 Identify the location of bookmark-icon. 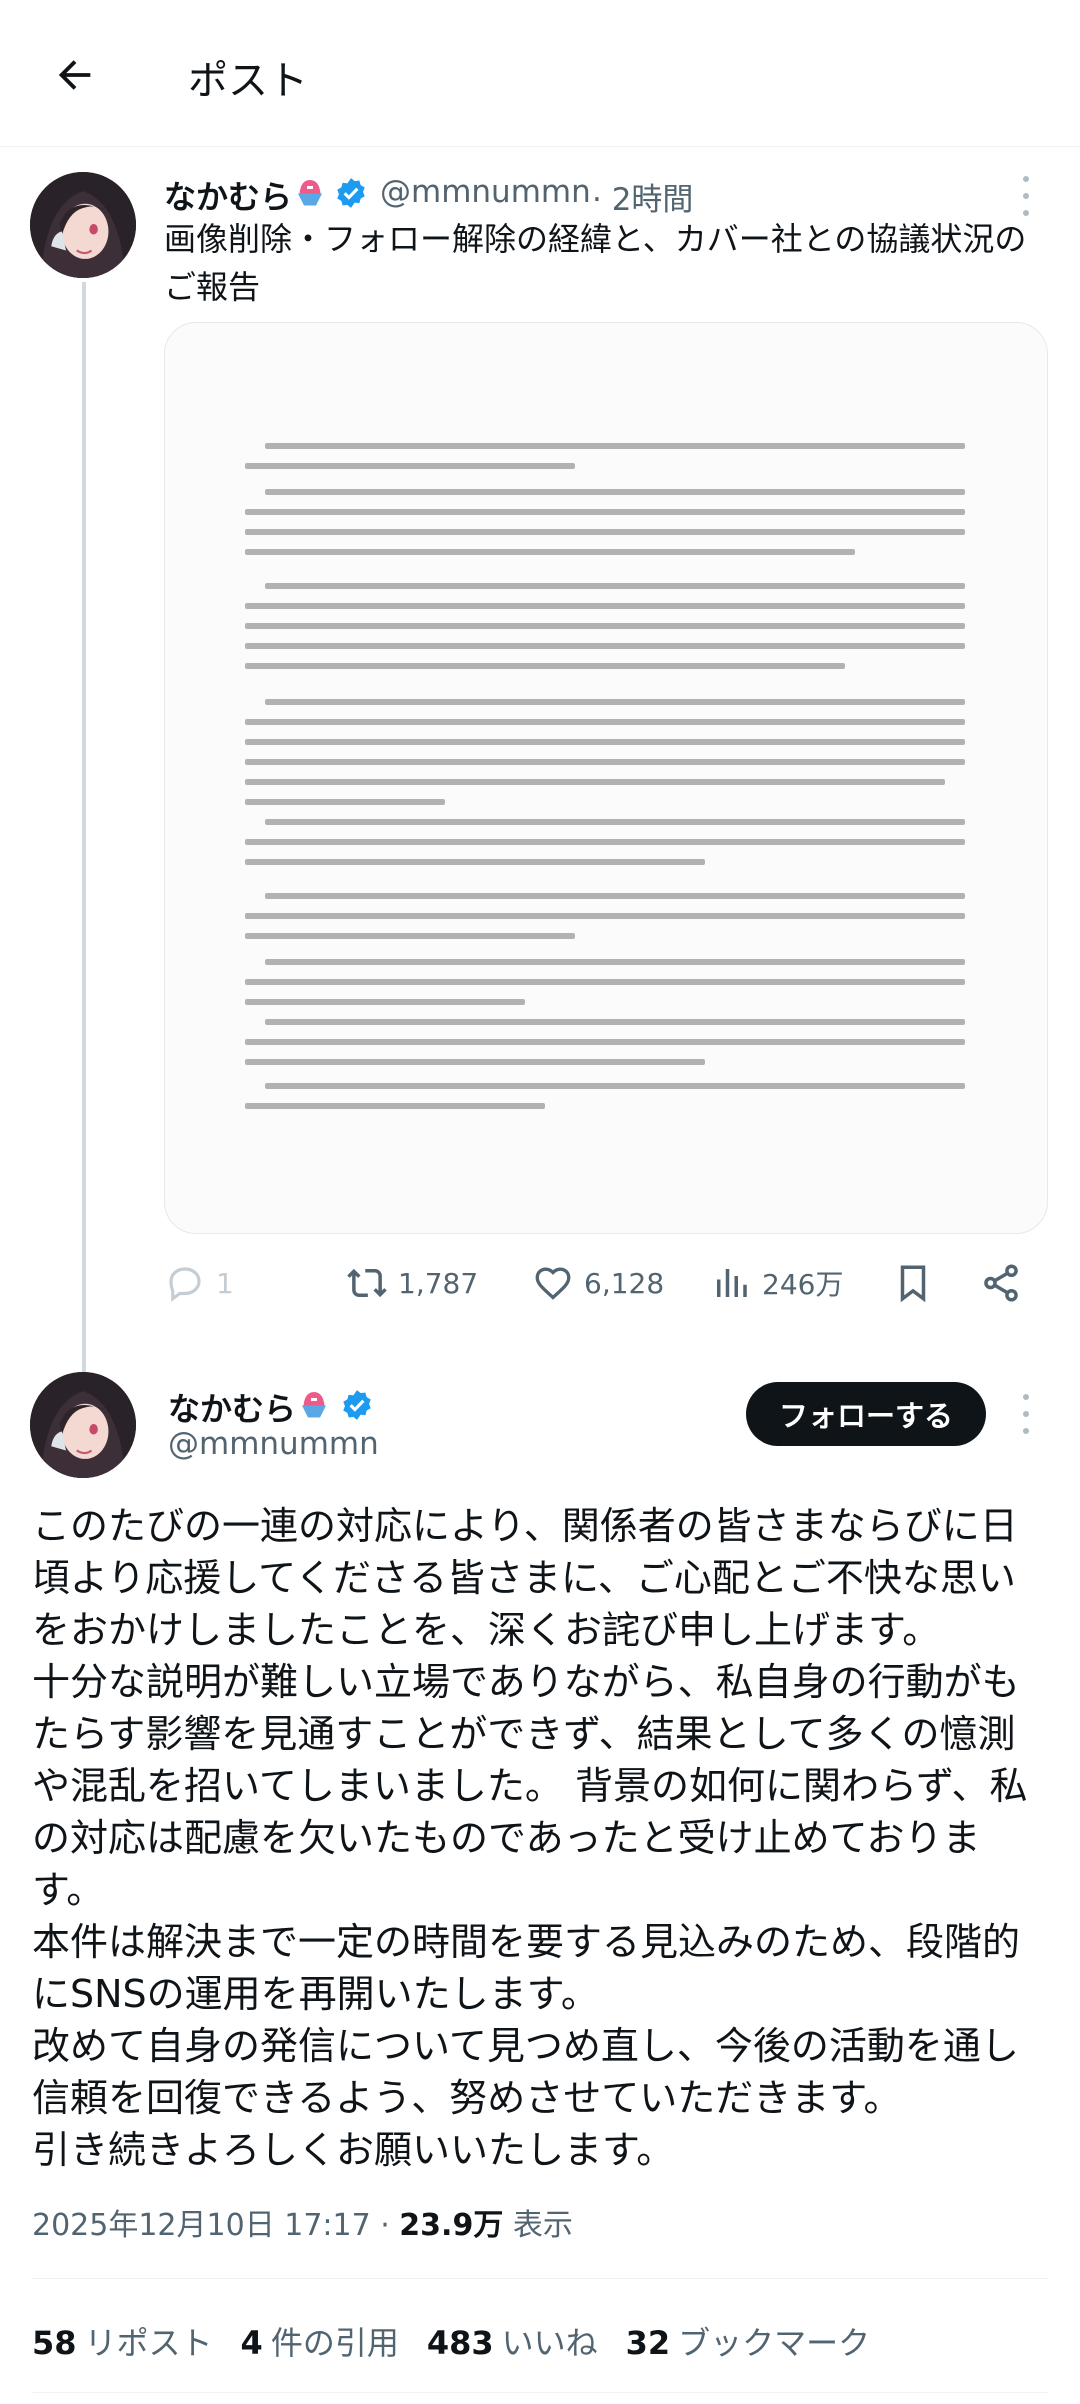
(913, 1284).